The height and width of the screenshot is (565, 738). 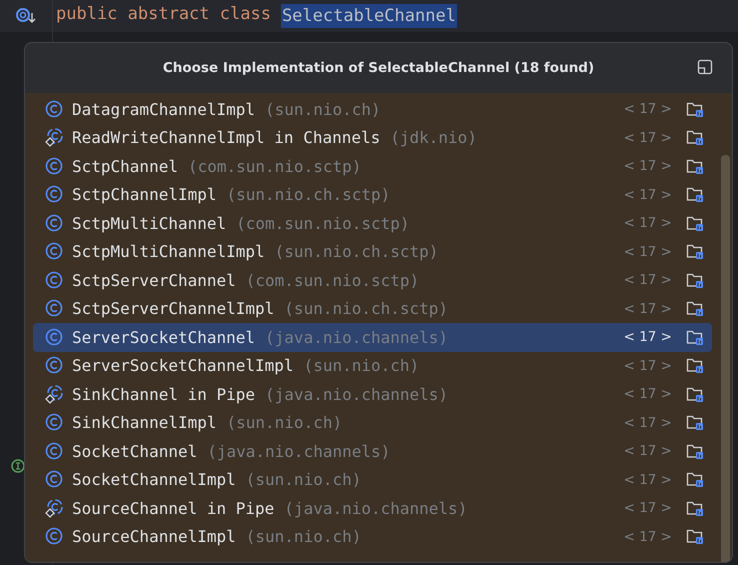 I want to click on class-name: SourceChannelImpl, so click(x=154, y=536).